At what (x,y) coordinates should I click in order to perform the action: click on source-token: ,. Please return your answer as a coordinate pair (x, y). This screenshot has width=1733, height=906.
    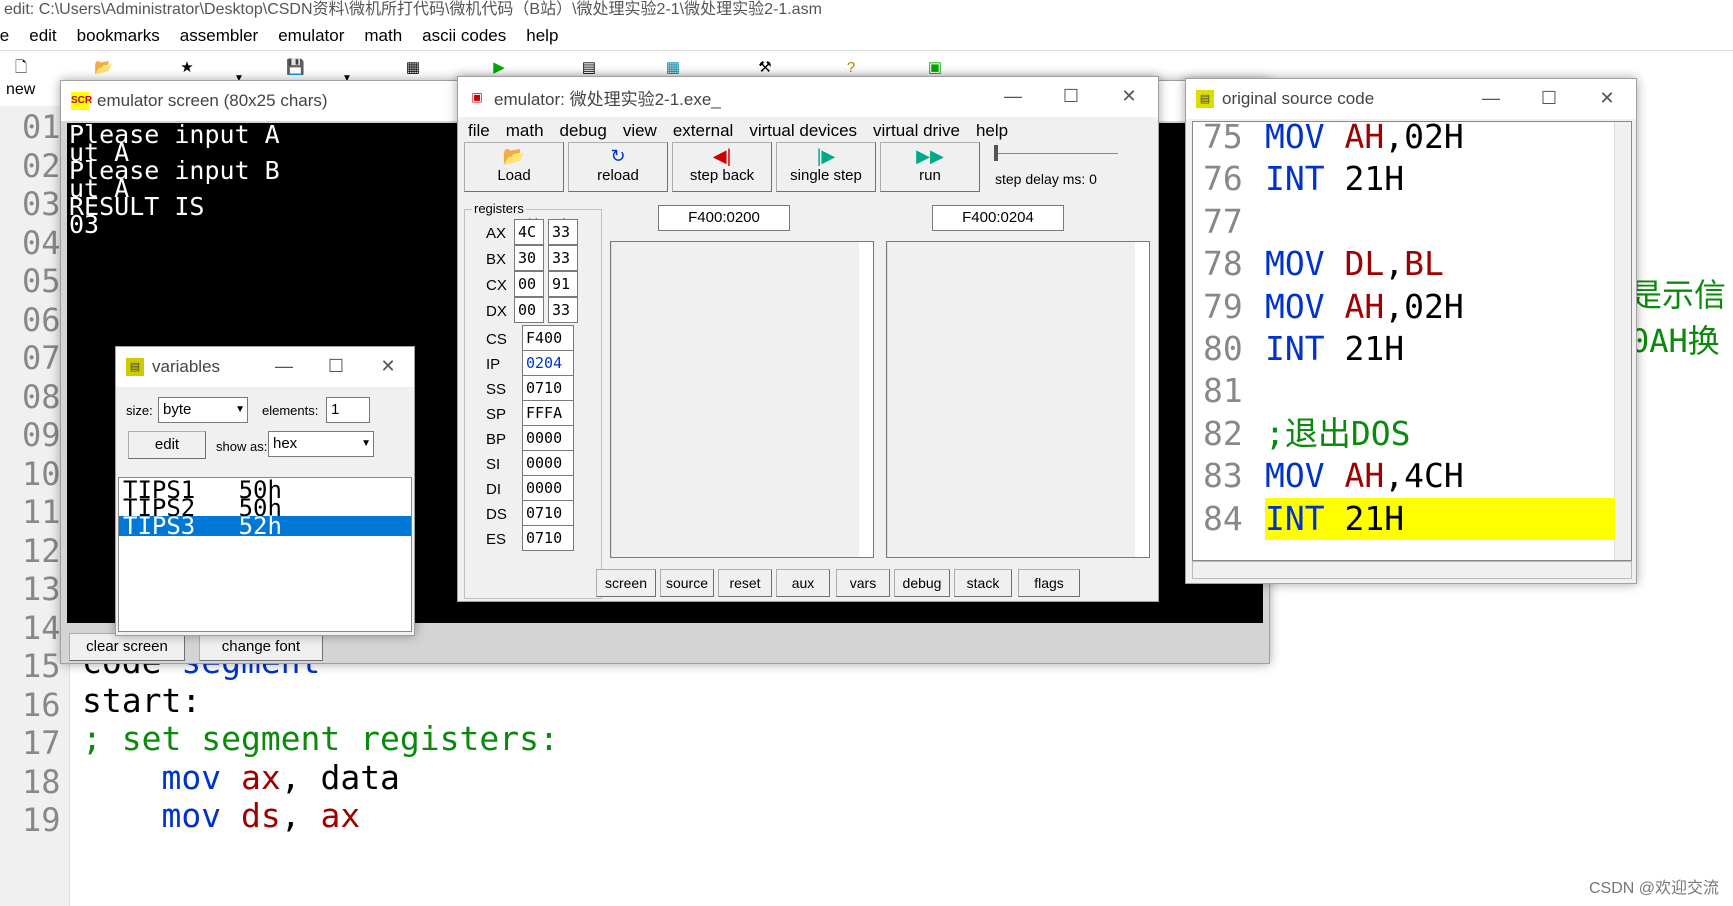
    Looking at the image, I should click on (1394, 264).